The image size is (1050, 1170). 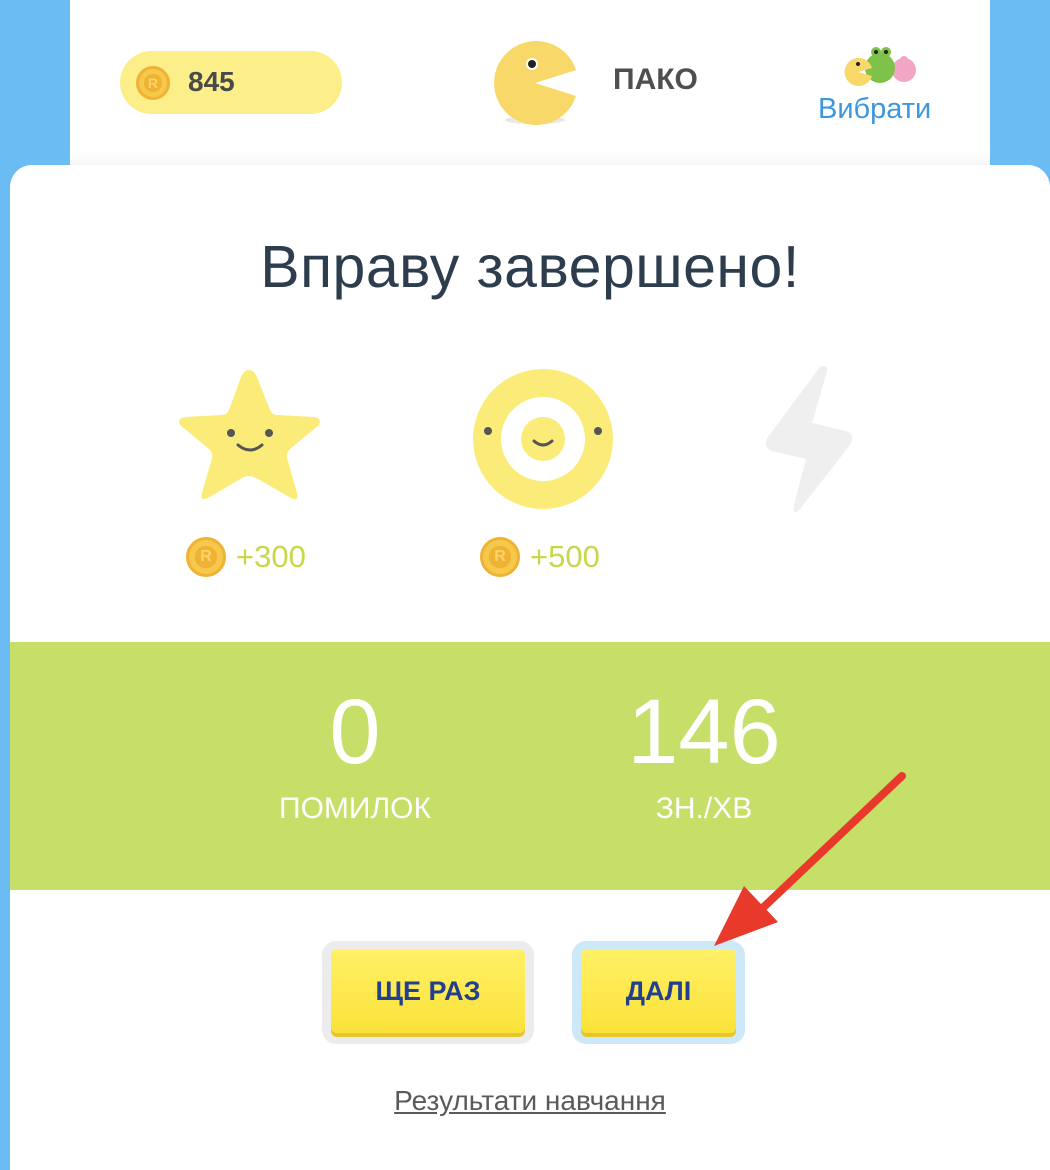 I want to click on lightning-bolt-icon, so click(x=809, y=439).